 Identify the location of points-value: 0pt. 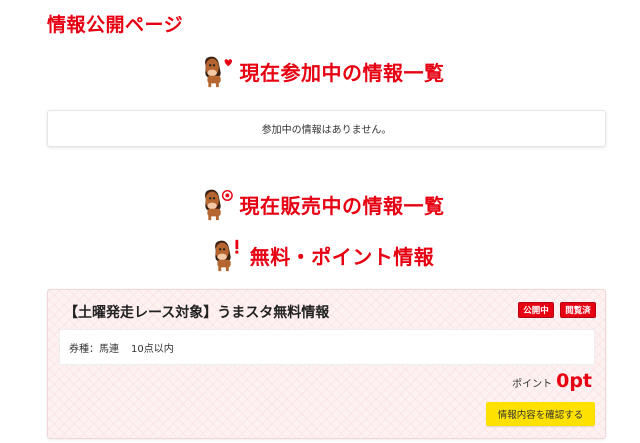
(574, 381).